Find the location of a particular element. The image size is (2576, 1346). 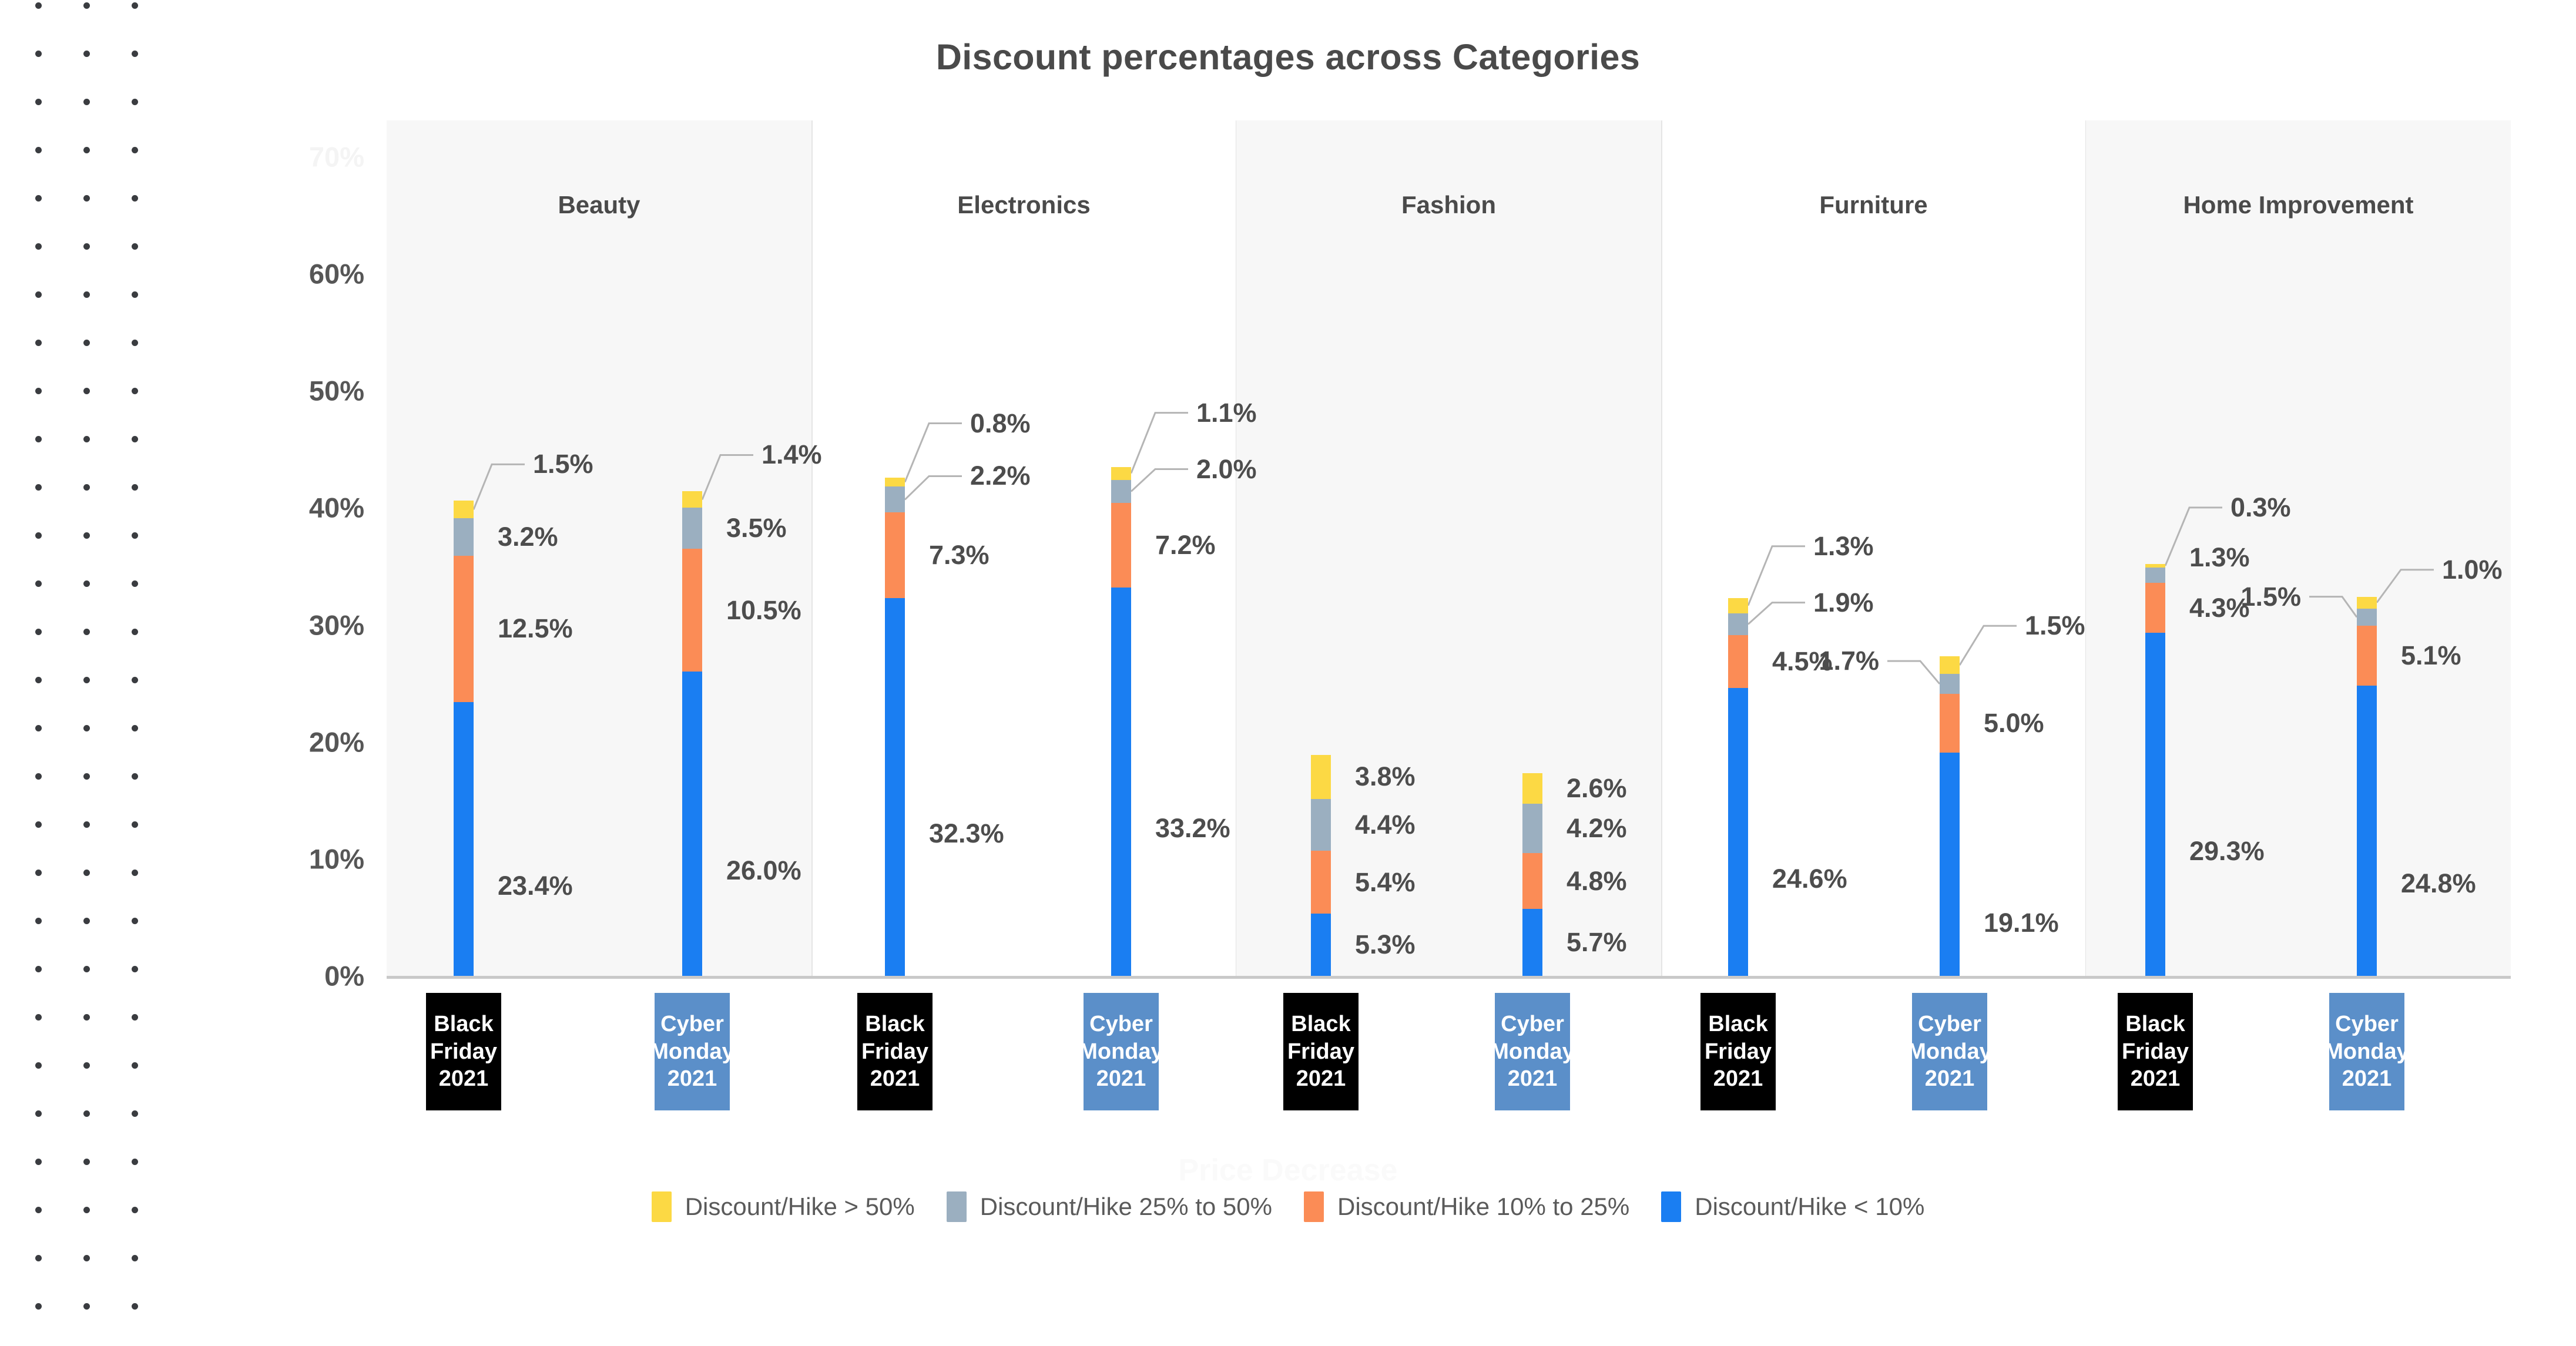

bar-value-label: 1.5% is located at coordinates (563, 464).